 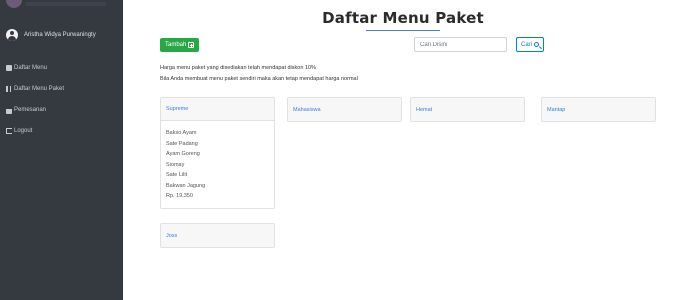 I want to click on package-card-header: Mahasiswa, so click(x=344, y=109).